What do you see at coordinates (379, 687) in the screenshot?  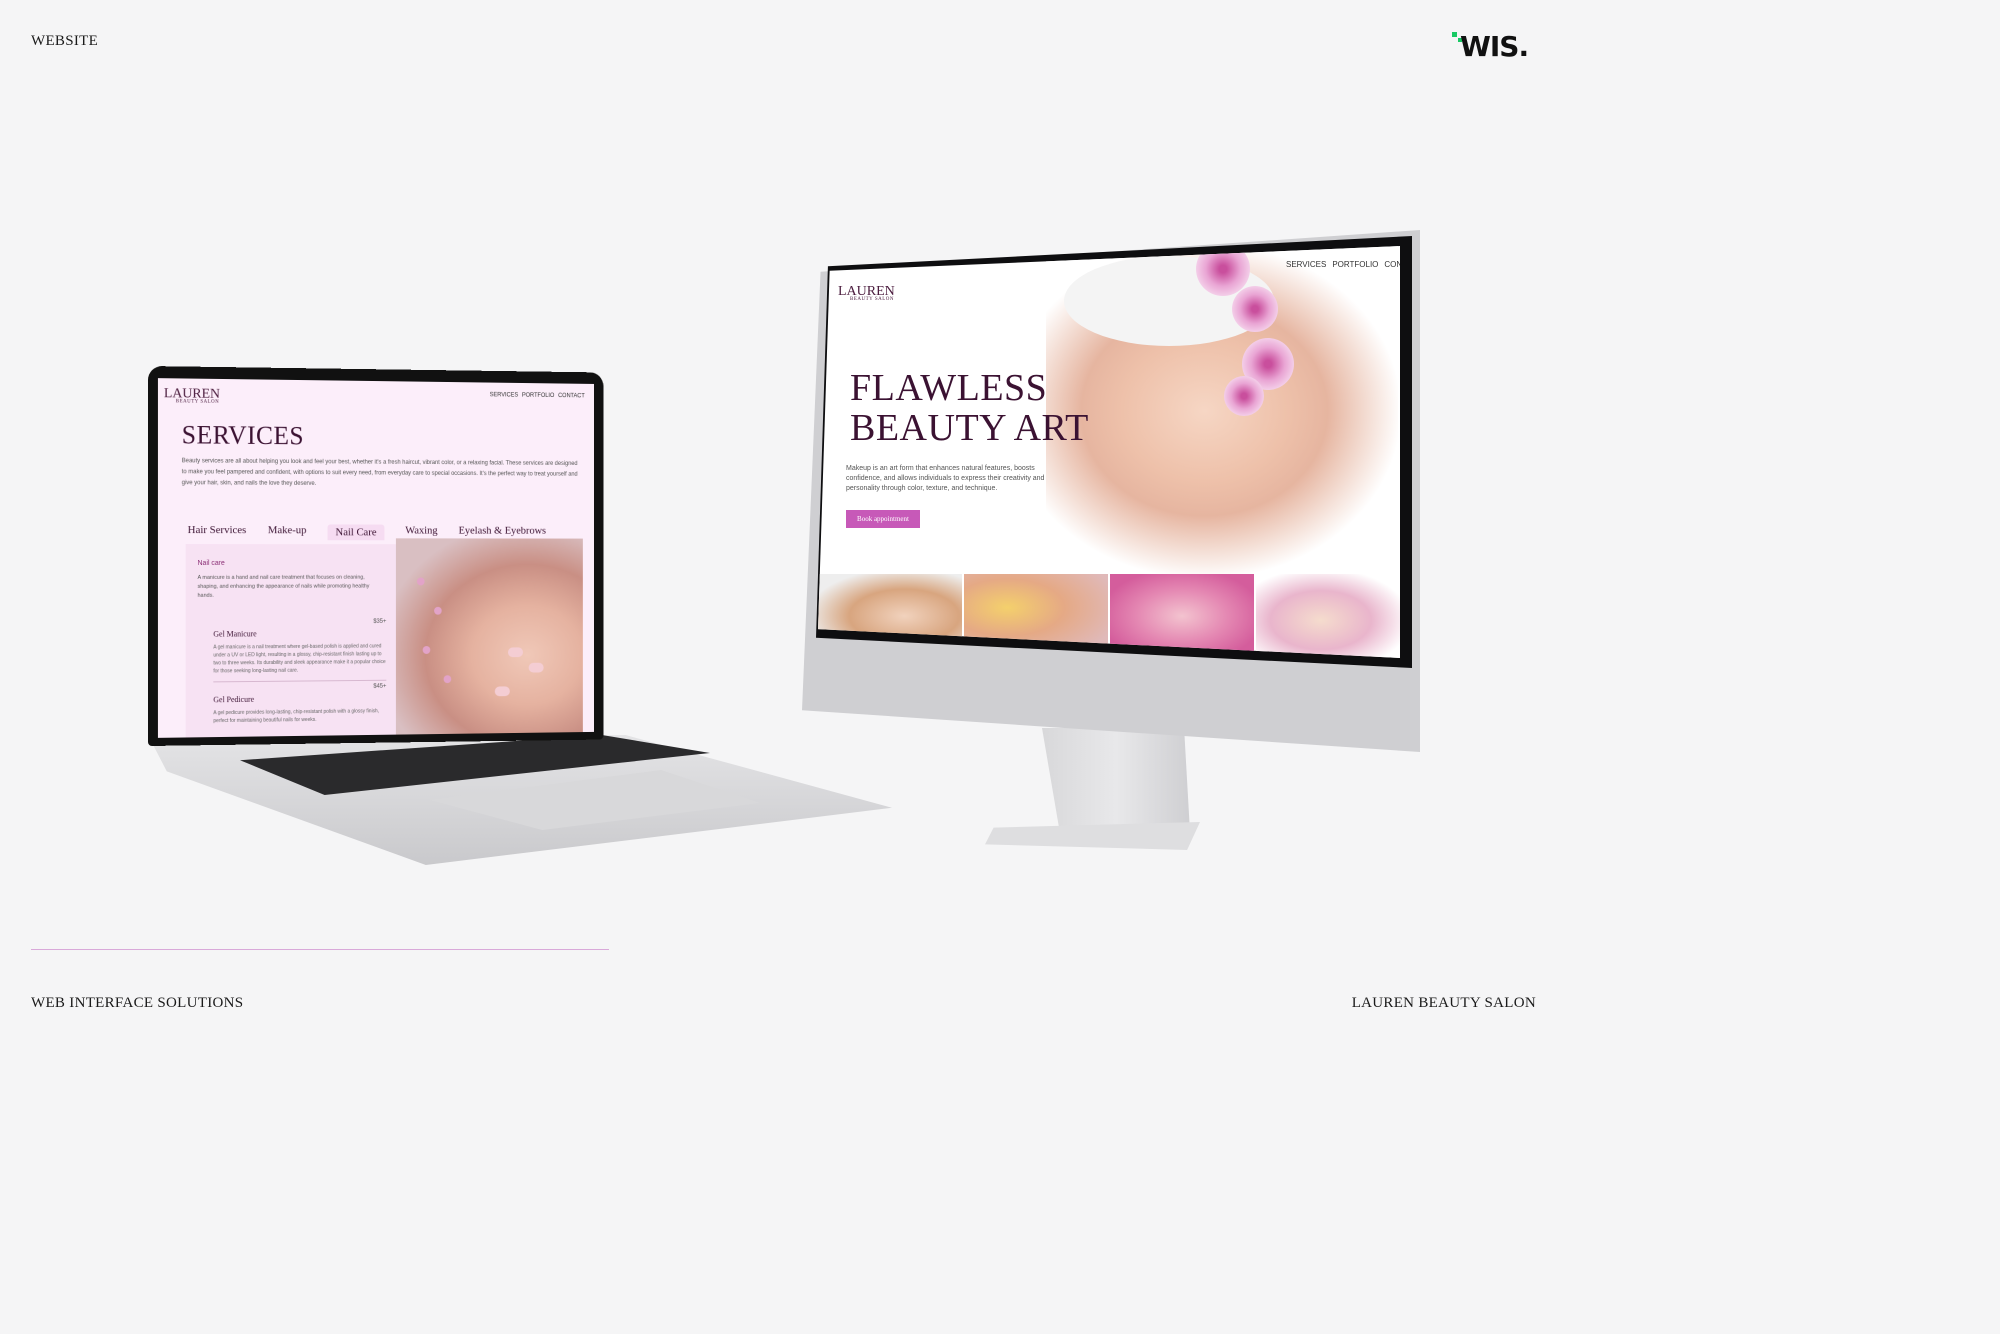 I see `service-item-price: $45+` at bounding box center [379, 687].